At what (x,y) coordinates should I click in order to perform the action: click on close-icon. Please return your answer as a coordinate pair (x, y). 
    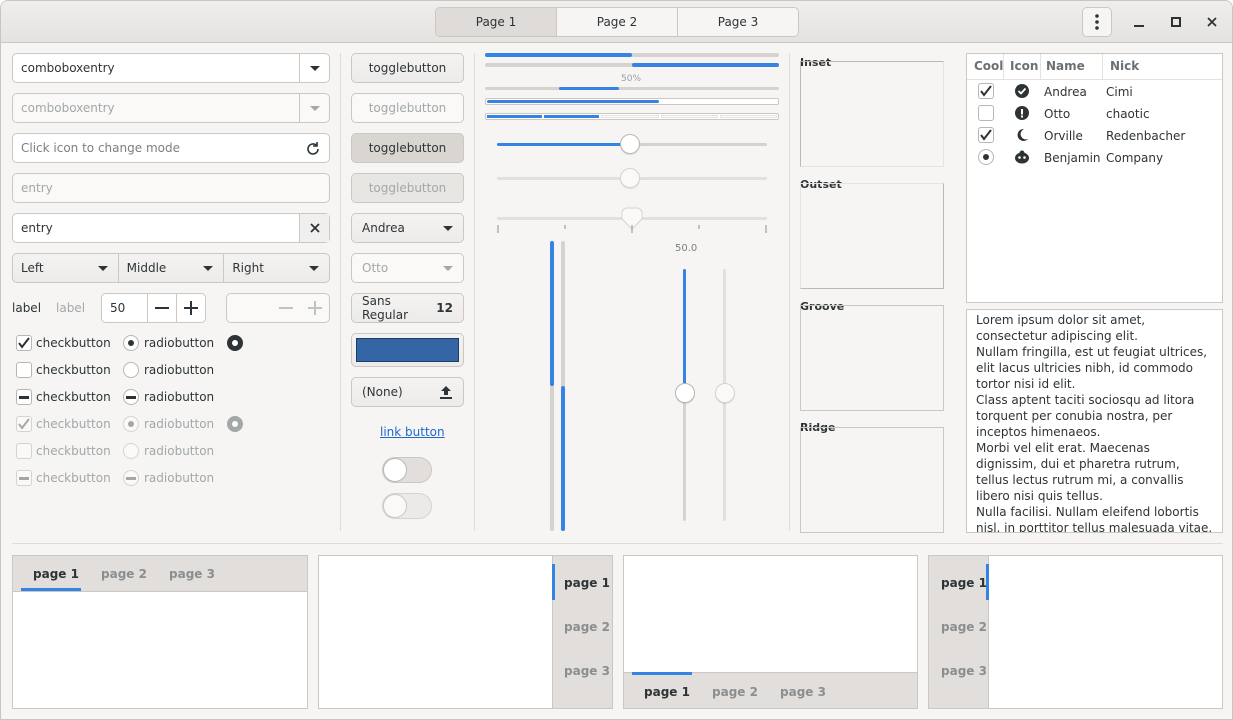
    Looking at the image, I should click on (1212, 22).